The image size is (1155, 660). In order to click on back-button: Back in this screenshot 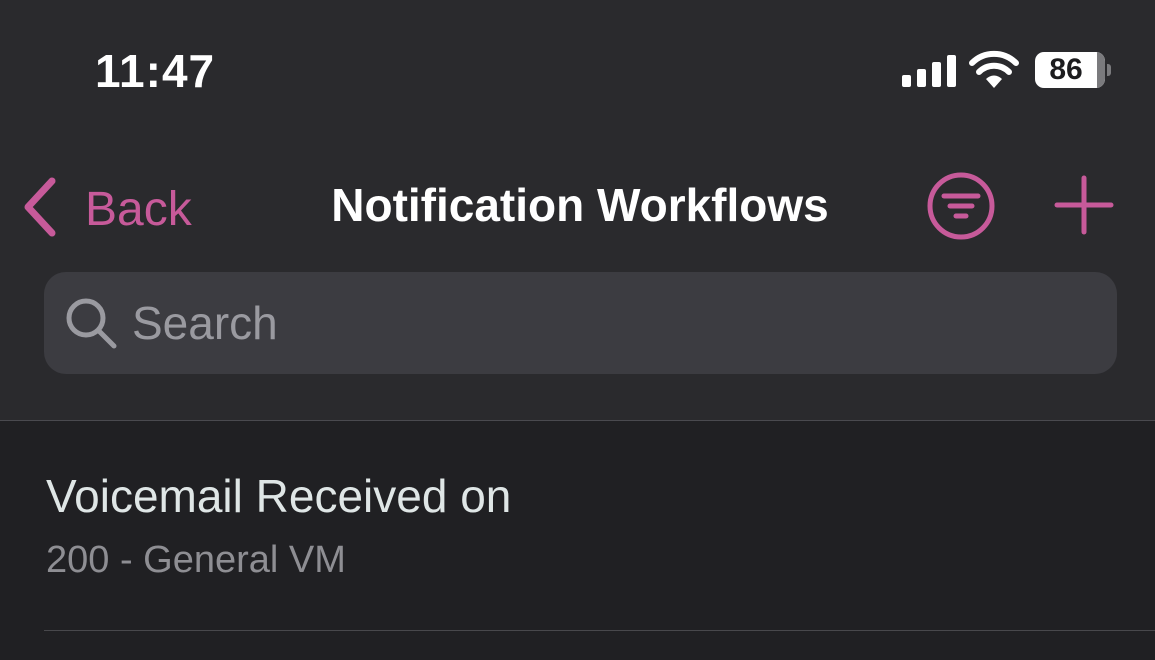, I will do `click(120, 205)`.